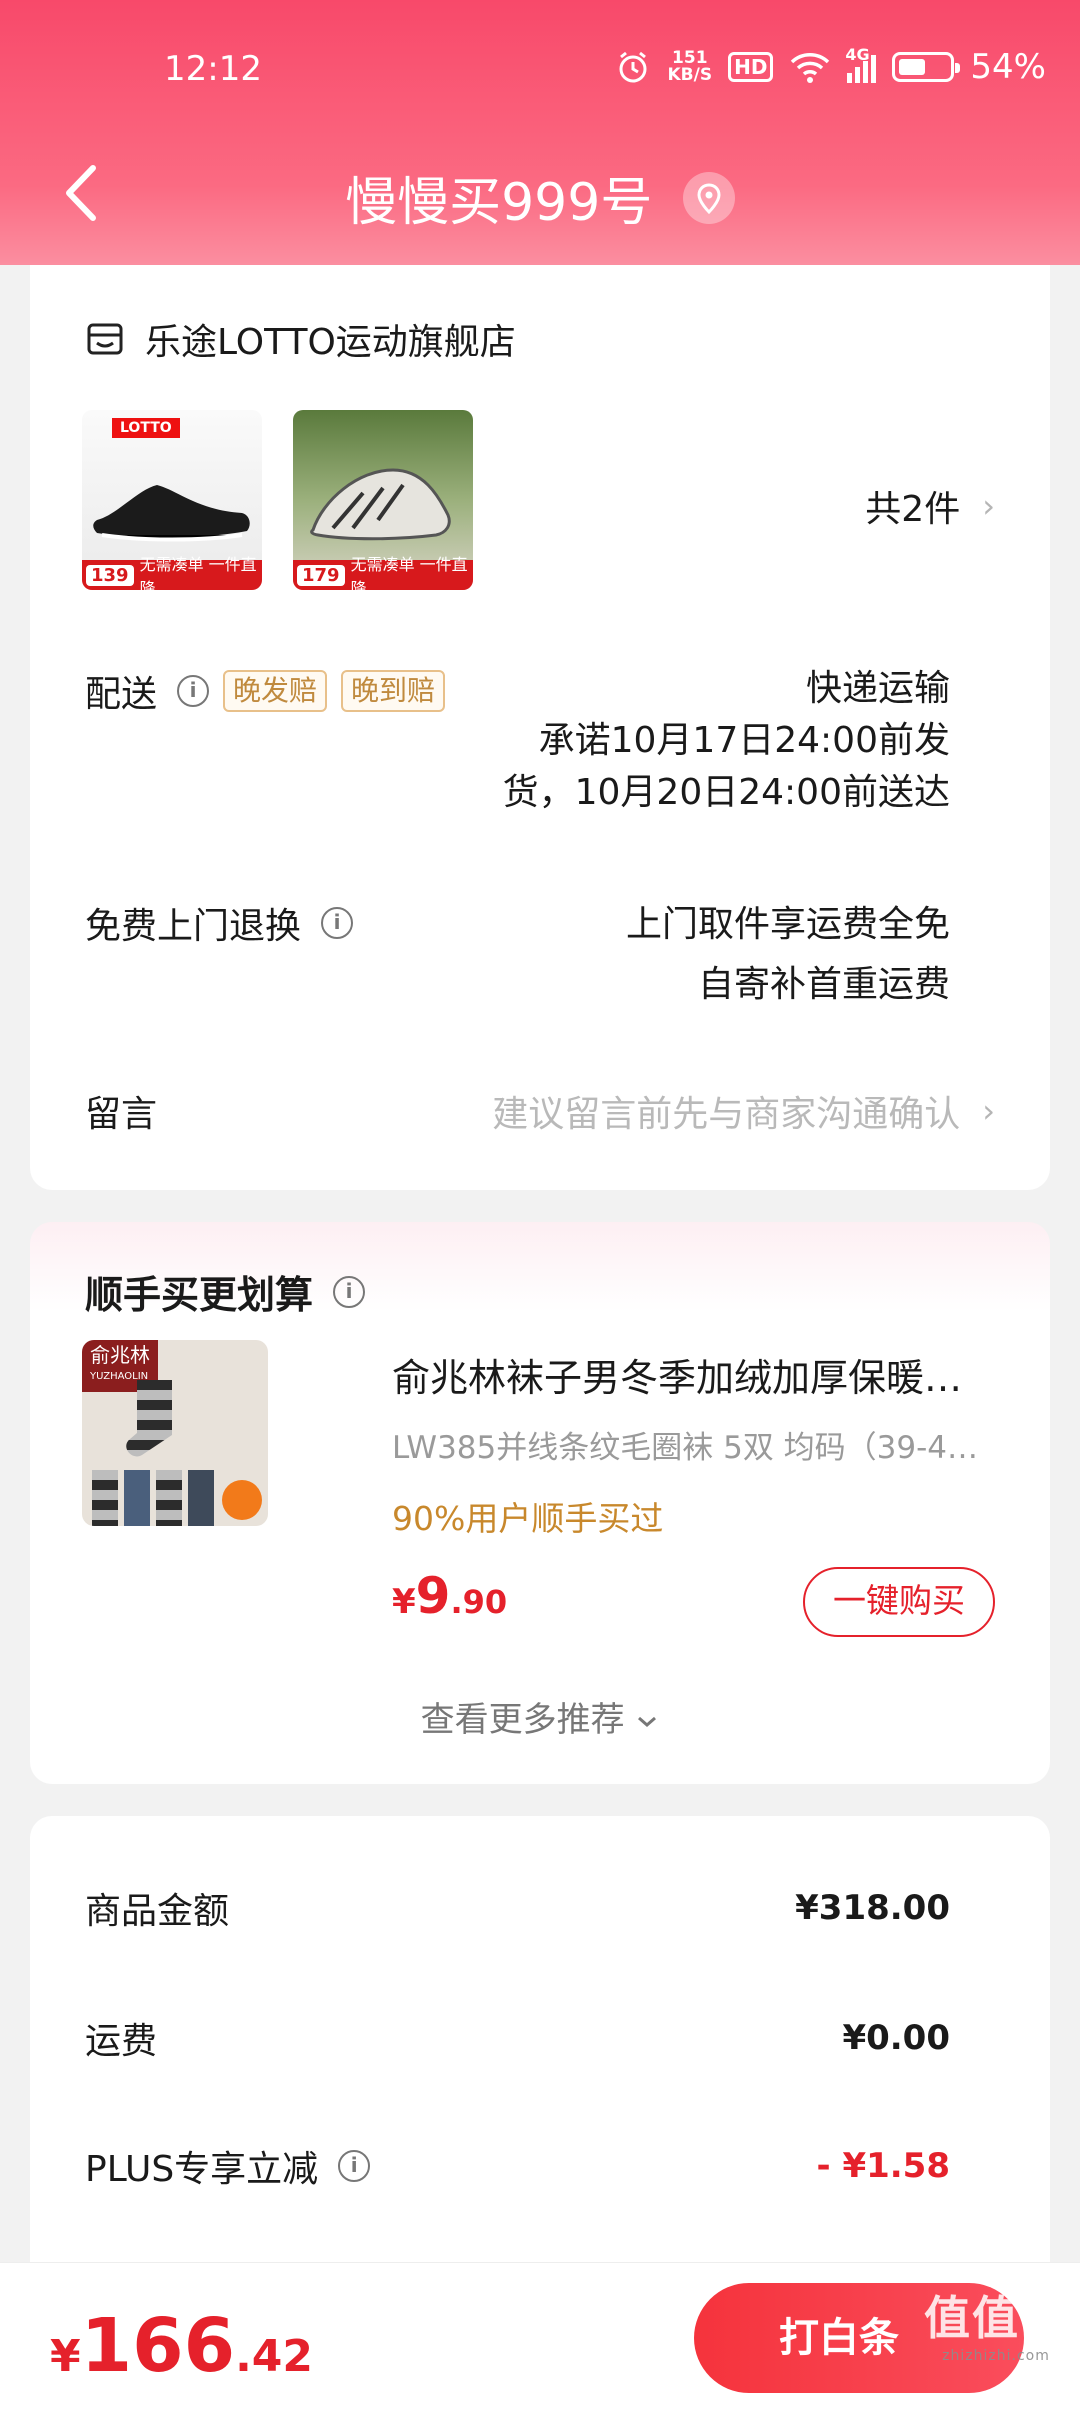  I want to click on one-click-buy-button: 一键购买, so click(899, 1602).